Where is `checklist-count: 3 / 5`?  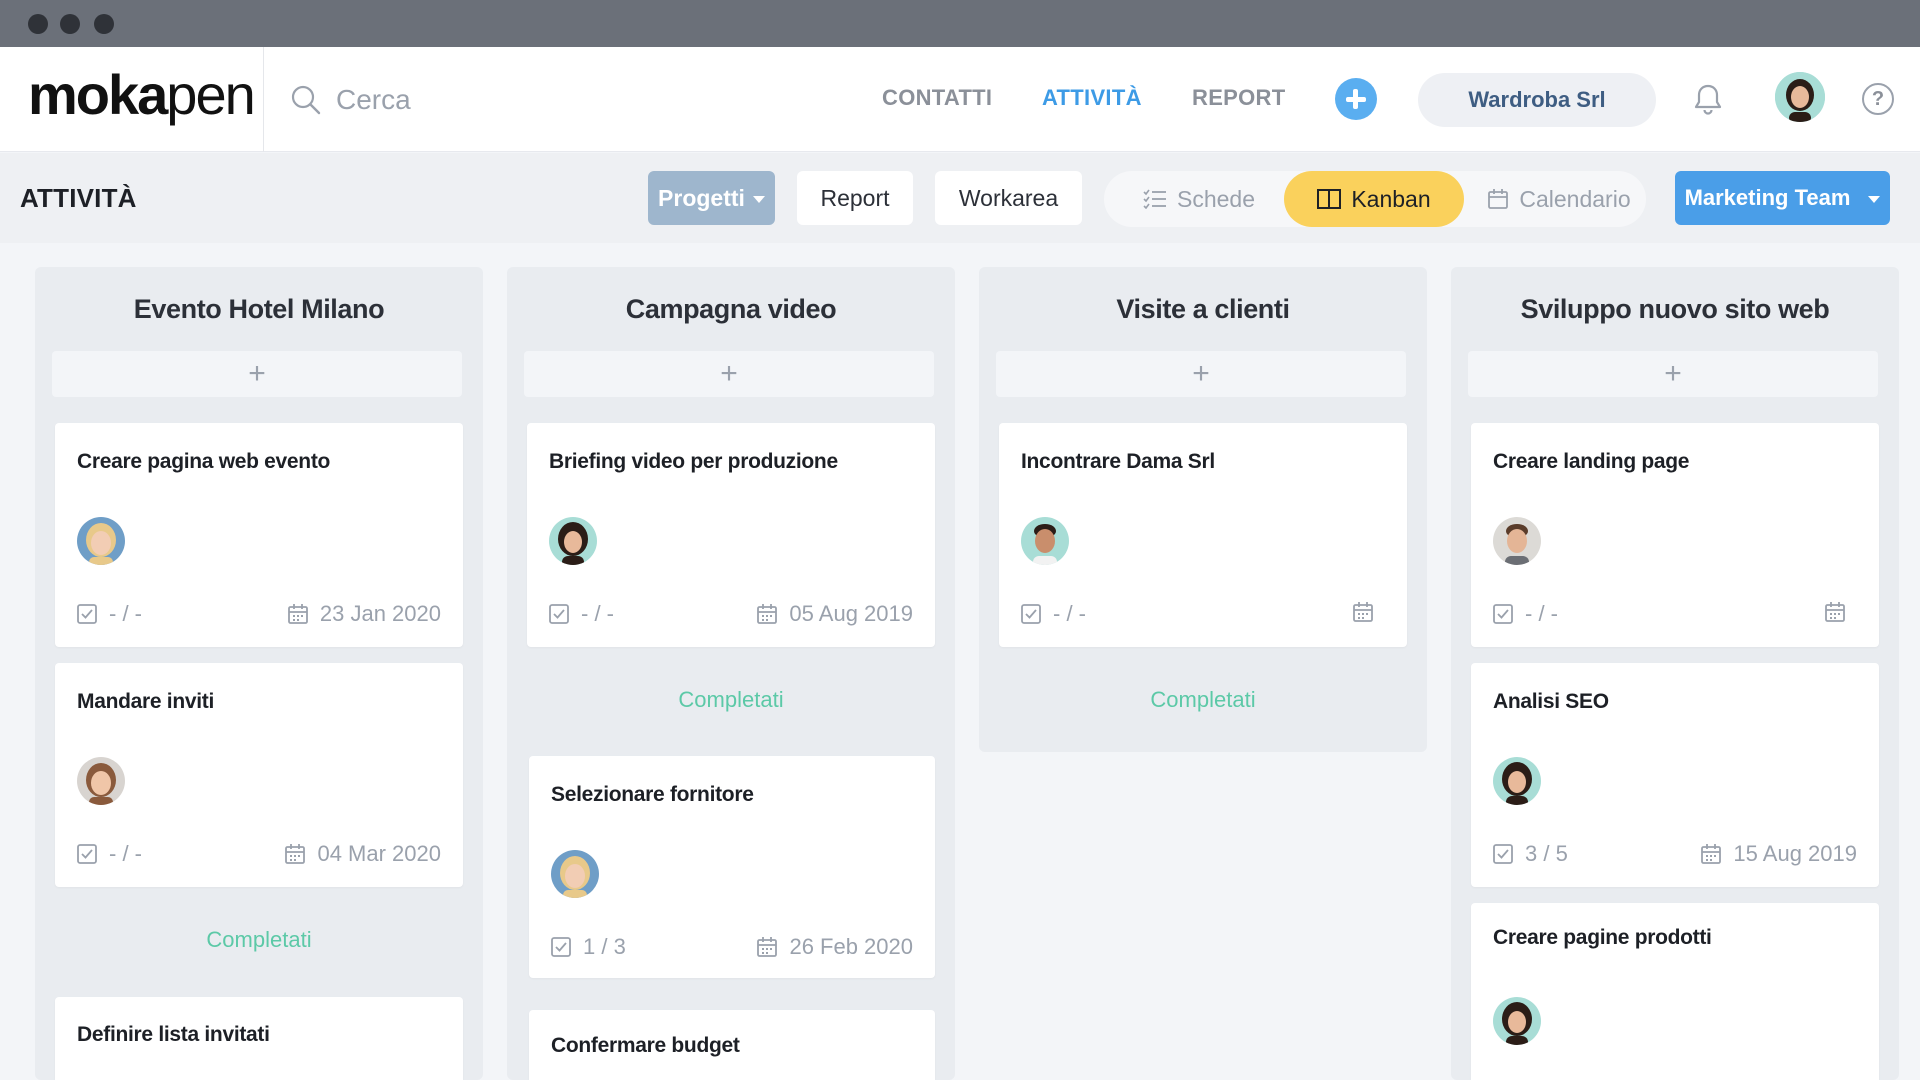
checklist-count: 3 / 5 is located at coordinates (1546, 853).